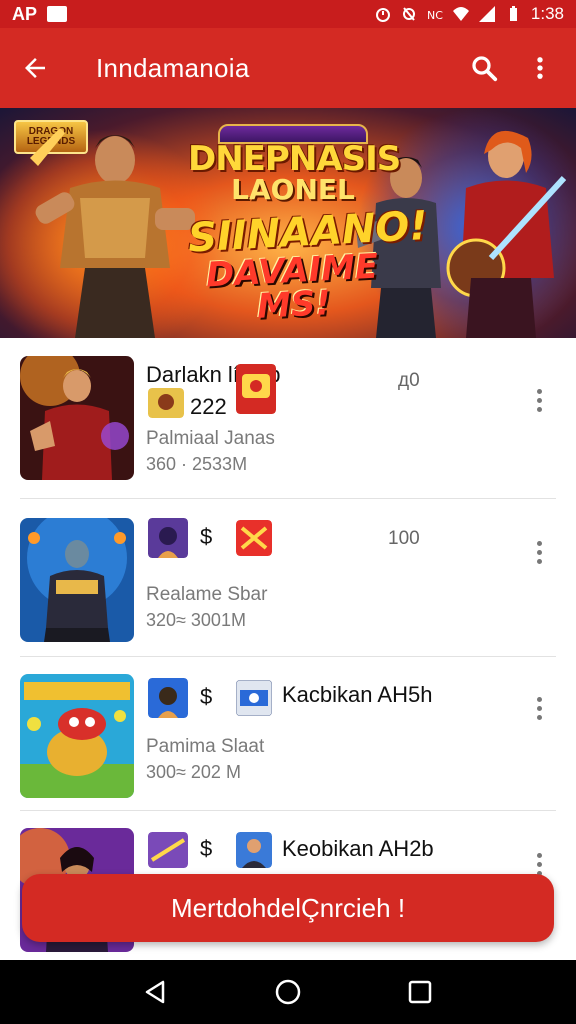 The image size is (576, 1024). What do you see at coordinates (196, 620) in the screenshot?
I see `item-meta: 320≈ 3001M` at bounding box center [196, 620].